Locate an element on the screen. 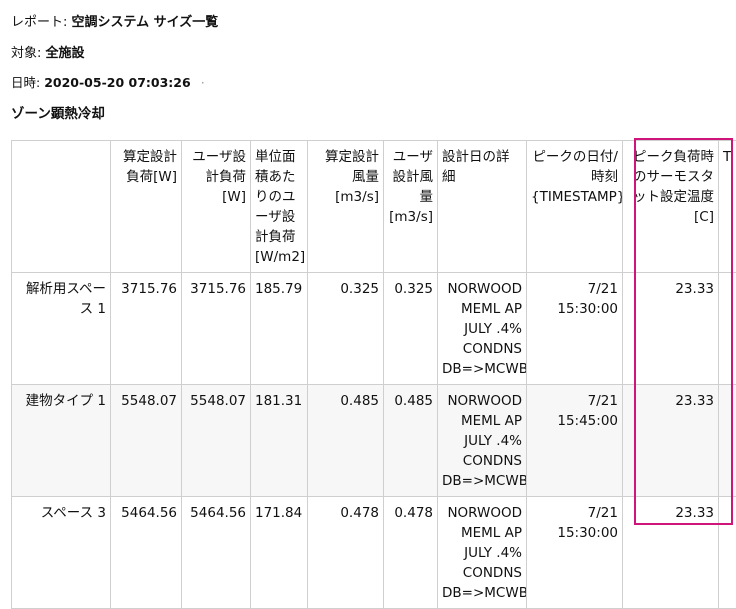  header-peak-datetime: ピークの日付/時刻{TIMESTAMP} is located at coordinates (575, 207).